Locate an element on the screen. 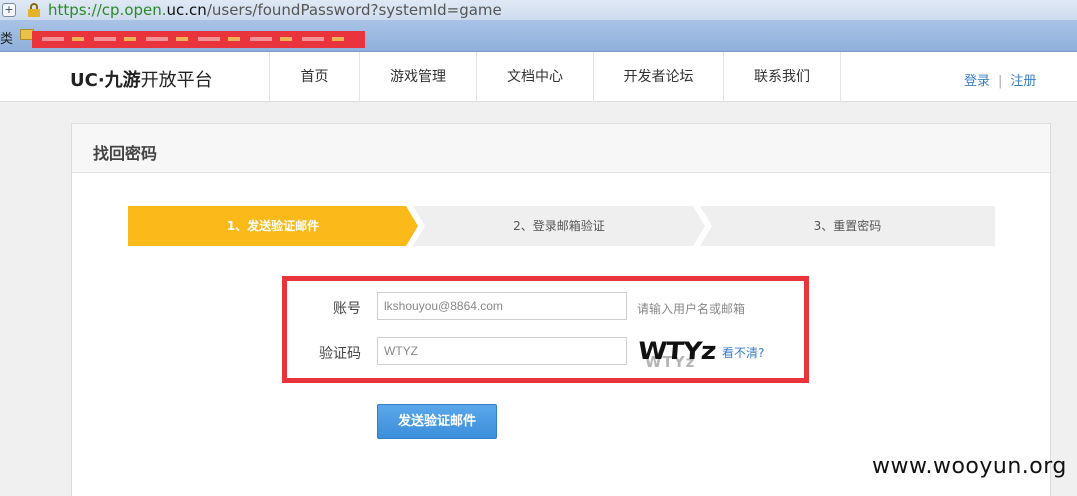  add-icon: + is located at coordinates (9, 10).